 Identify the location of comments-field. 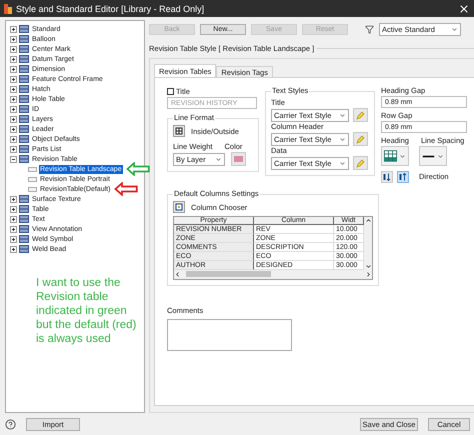
(229, 335).